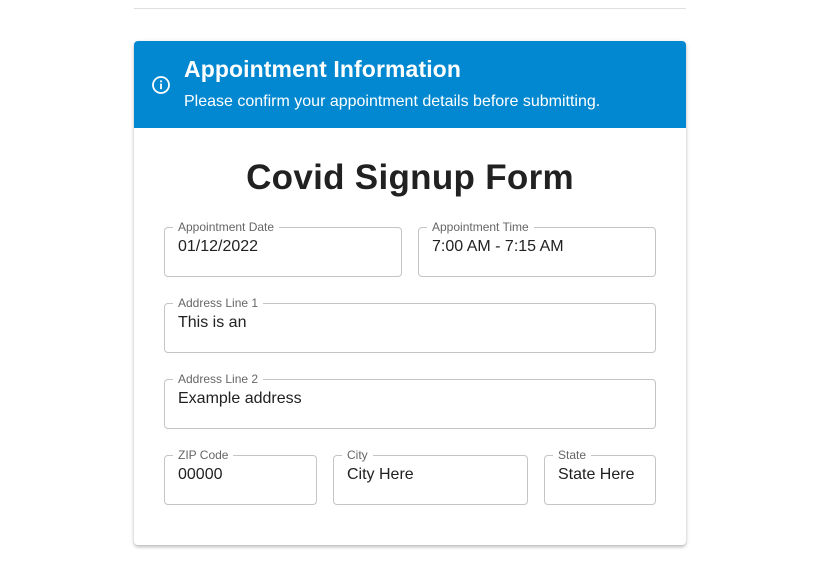 This screenshot has height=571, width=818. What do you see at coordinates (226, 227) in the screenshot?
I see `appointment-date-label: Appointment Date` at bounding box center [226, 227].